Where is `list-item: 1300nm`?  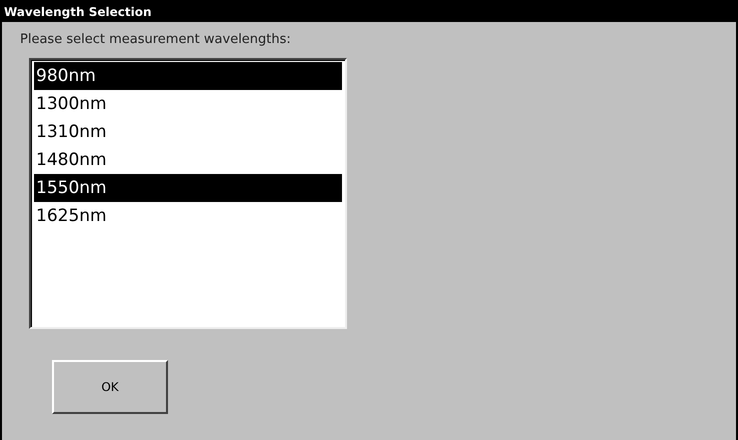
list-item: 1300nm is located at coordinates (188, 104).